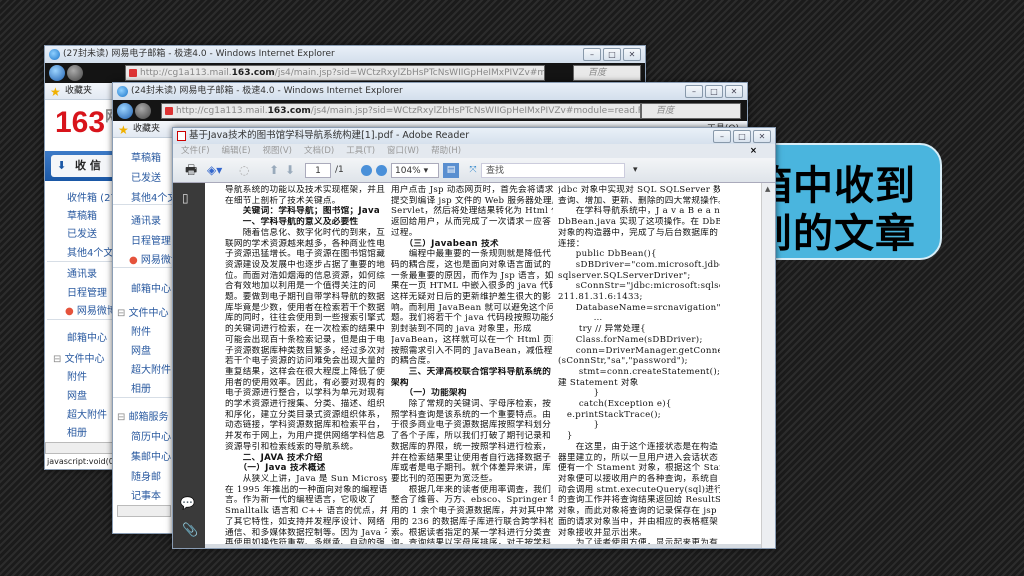  What do you see at coordinates (360, 151) in the screenshot?
I see `menu-item: 工具(T)` at bounding box center [360, 151].